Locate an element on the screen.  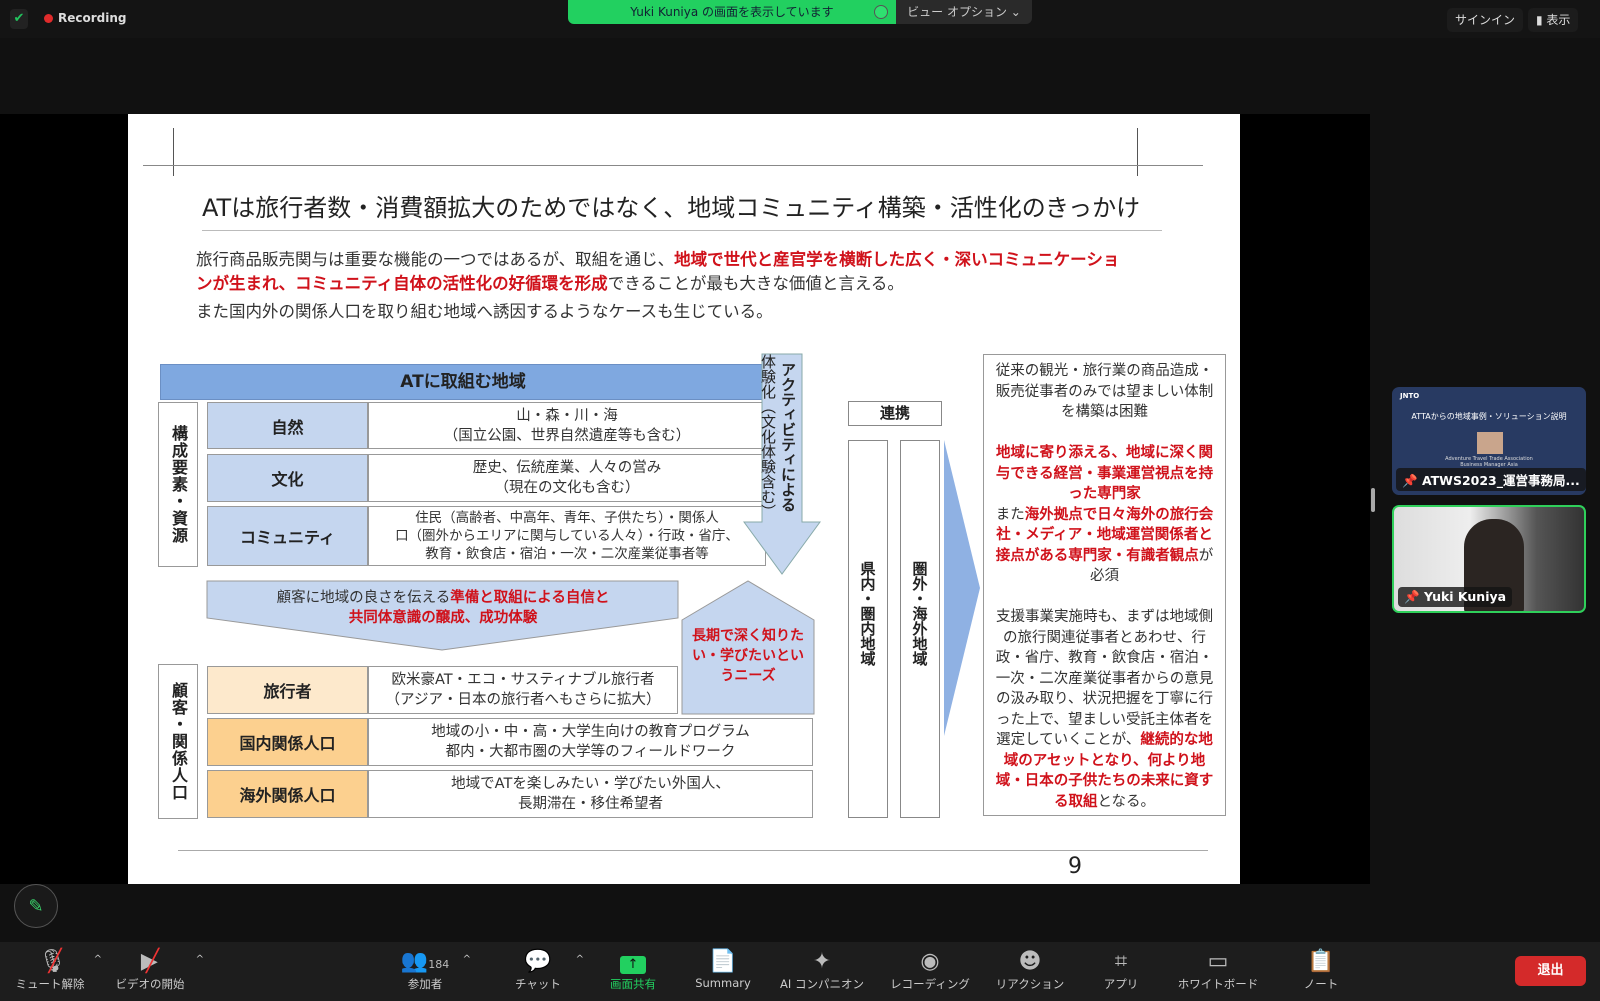
apps-icon: ⌗ is located at coordinates (1121, 961).